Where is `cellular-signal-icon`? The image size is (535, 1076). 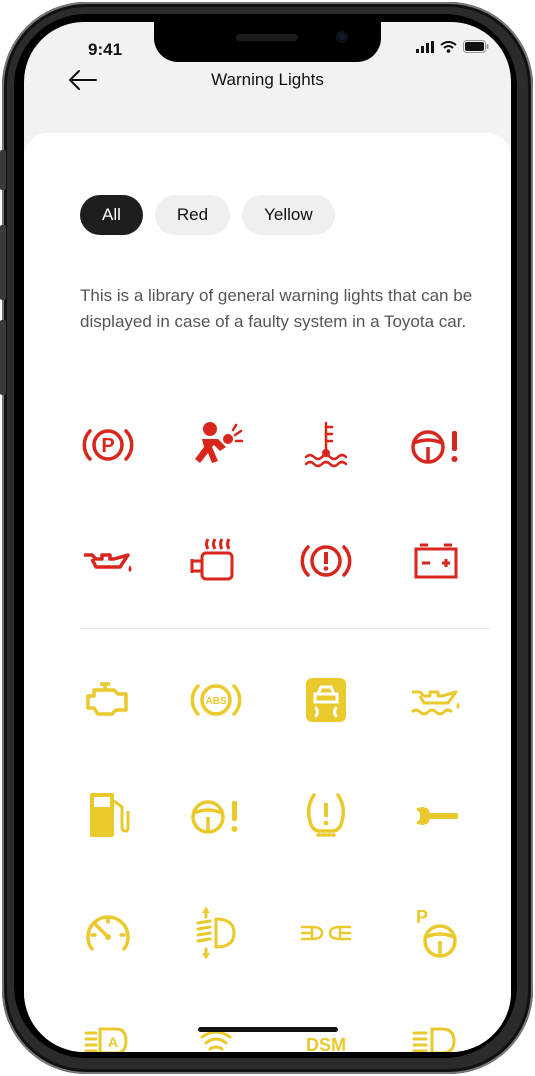
cellular-signal-icon is located at coordinates (425, 46).